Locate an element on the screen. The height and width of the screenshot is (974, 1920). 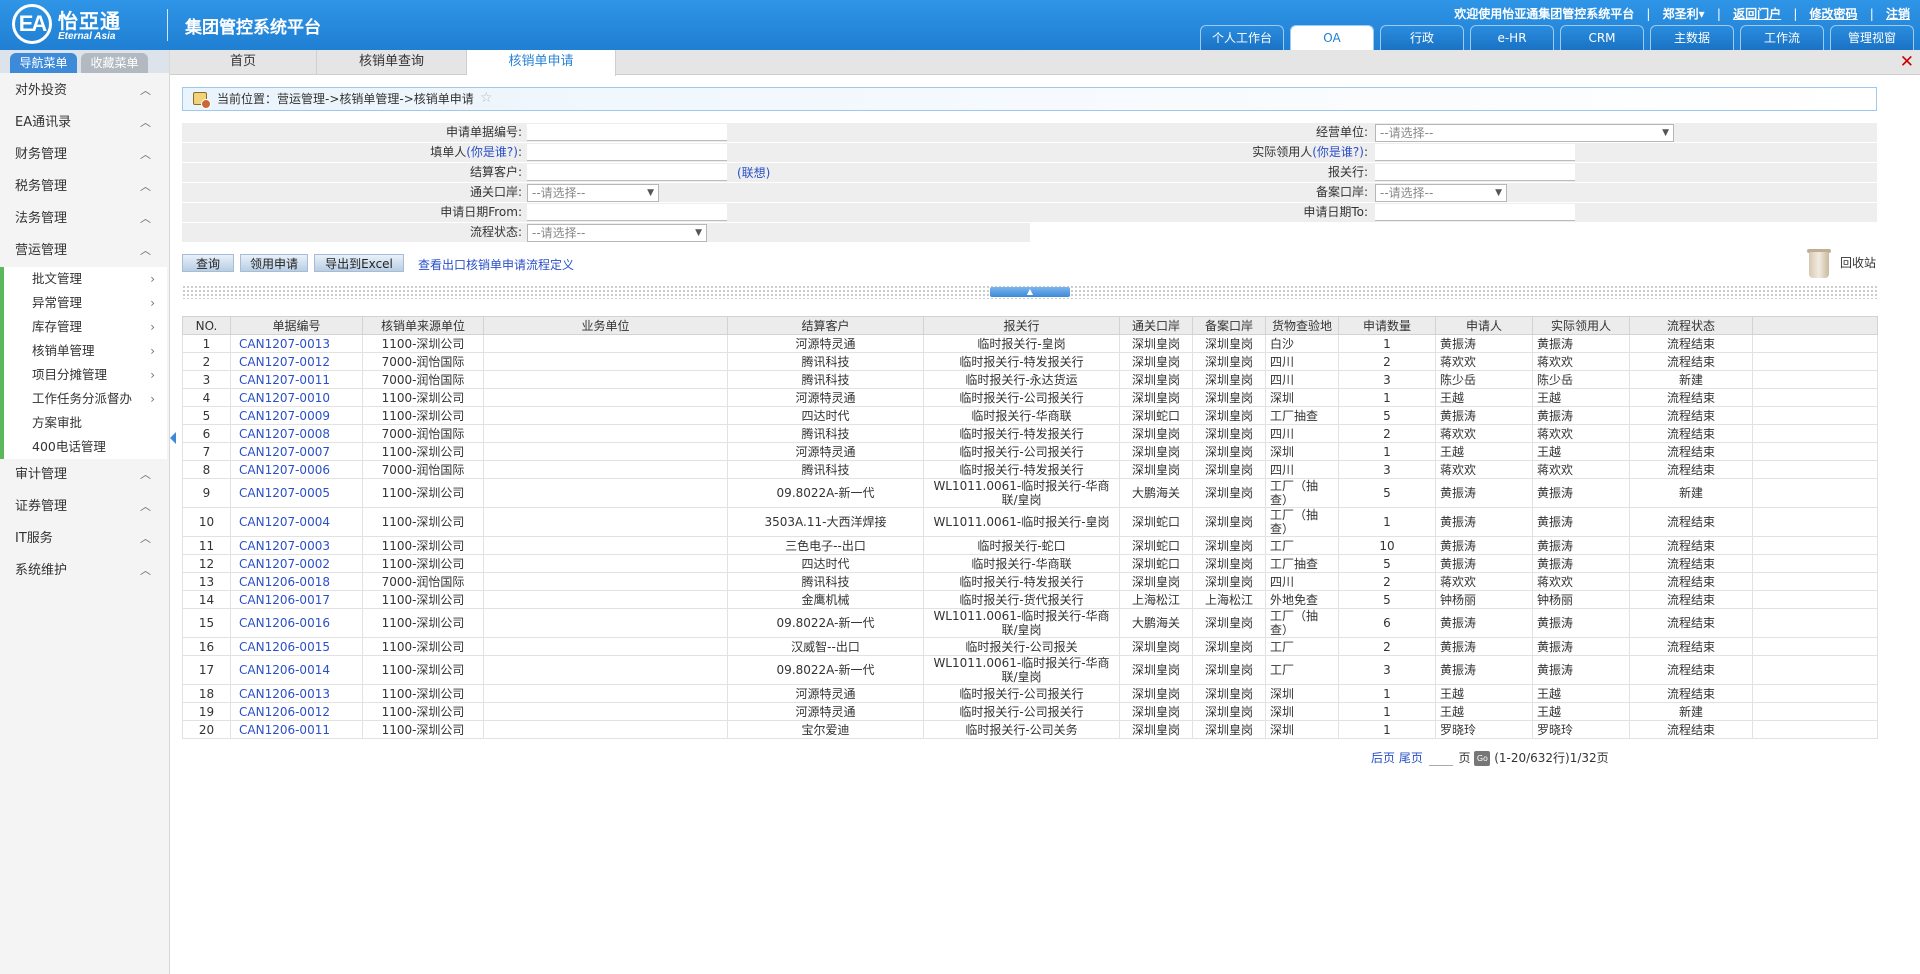
document-number-link: CAN1207-0006 is located at coordinates (296, 469).